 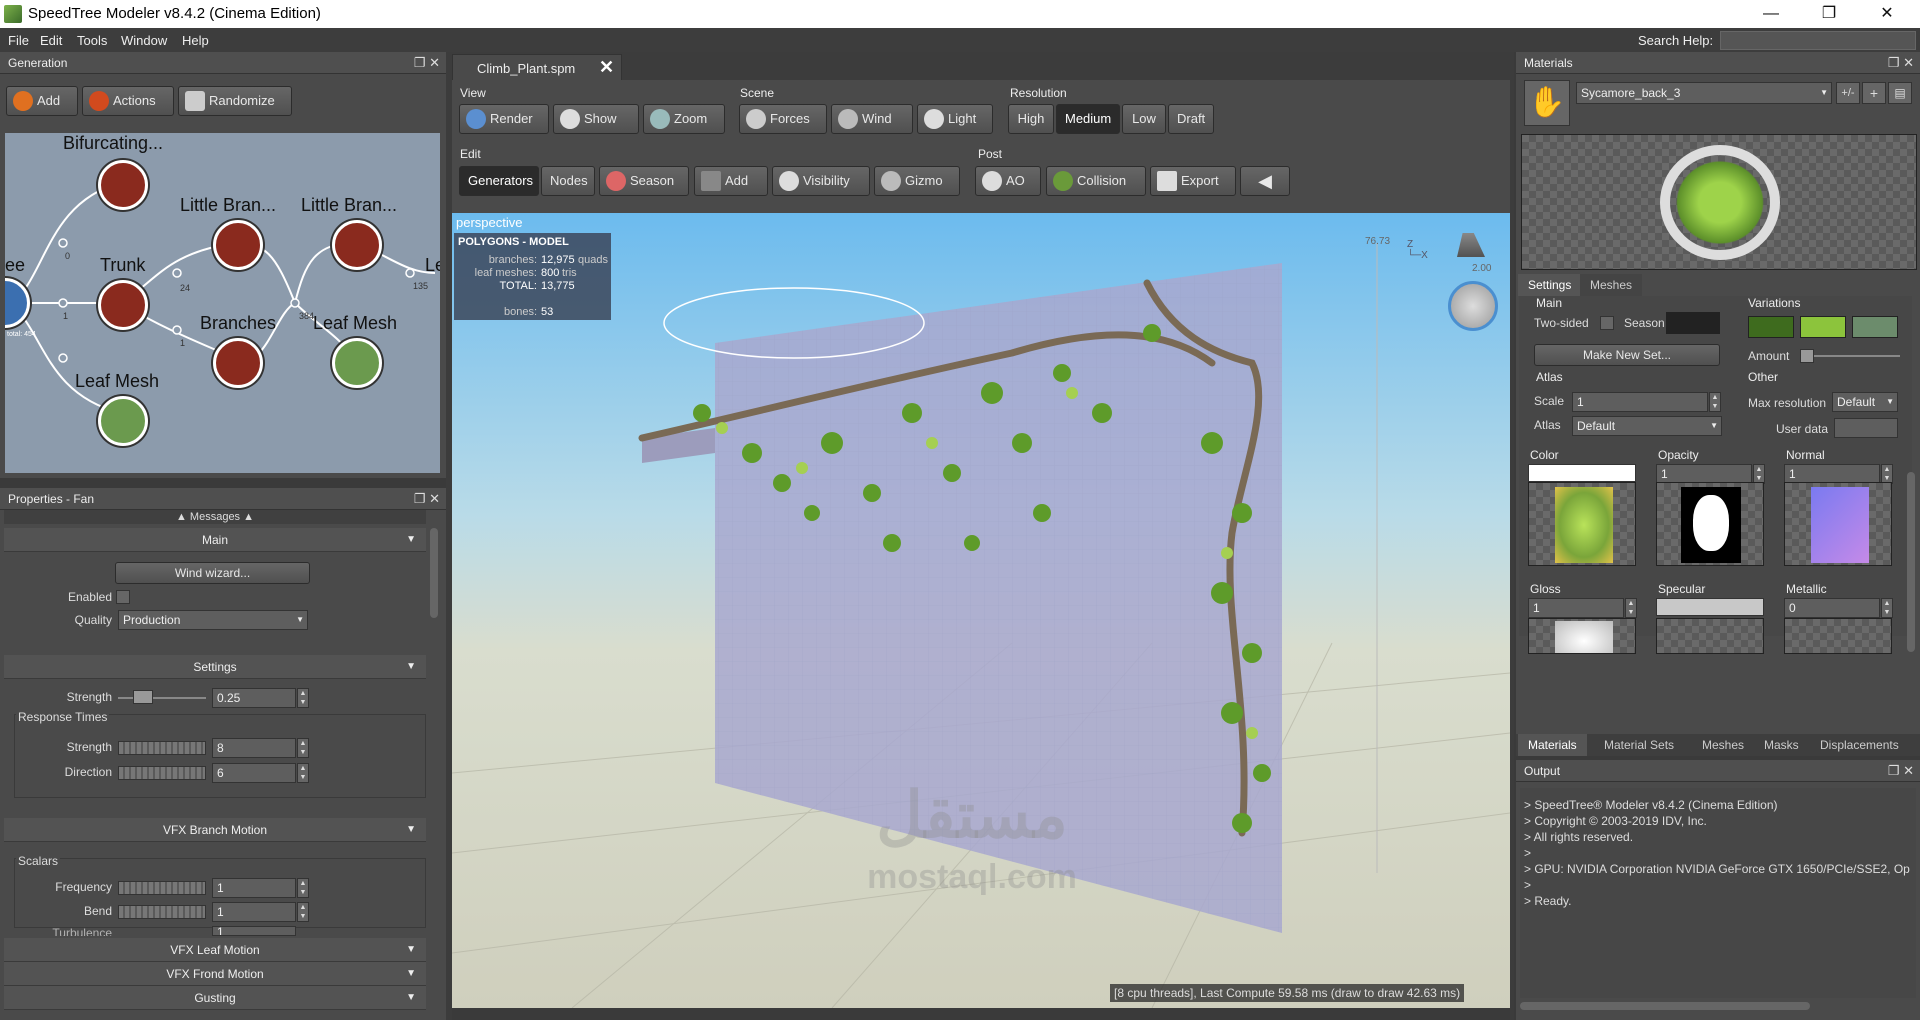 What do you see at coordinates (1911, 562) in the screenshot?
I see `materials-scrollbar` at bounding box center [1911, 562].